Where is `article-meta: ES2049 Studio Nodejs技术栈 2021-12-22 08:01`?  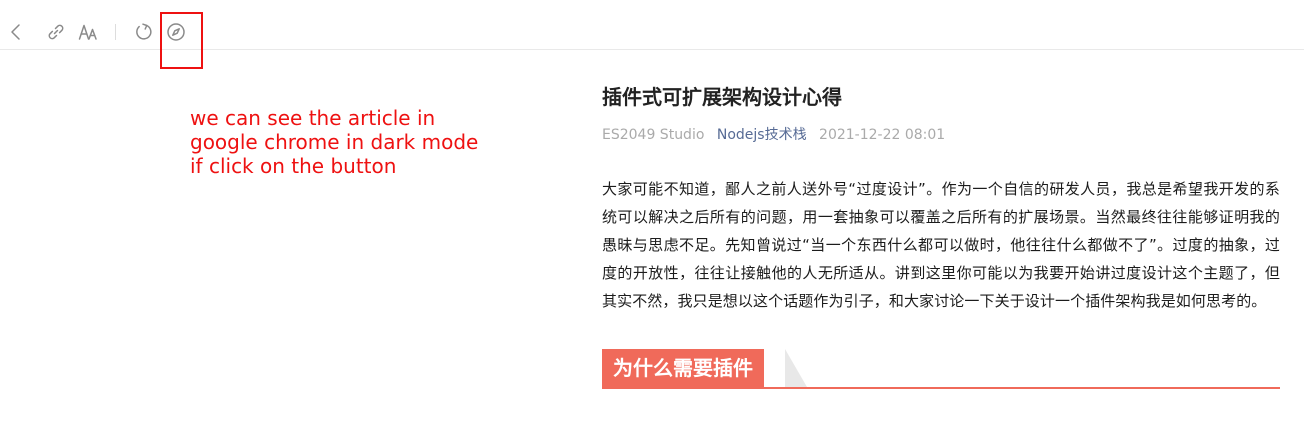
article-meta: ES2049 Studio Nodejs技术栈 2021-12-22 08:01 is located at coordinates (941, 135).